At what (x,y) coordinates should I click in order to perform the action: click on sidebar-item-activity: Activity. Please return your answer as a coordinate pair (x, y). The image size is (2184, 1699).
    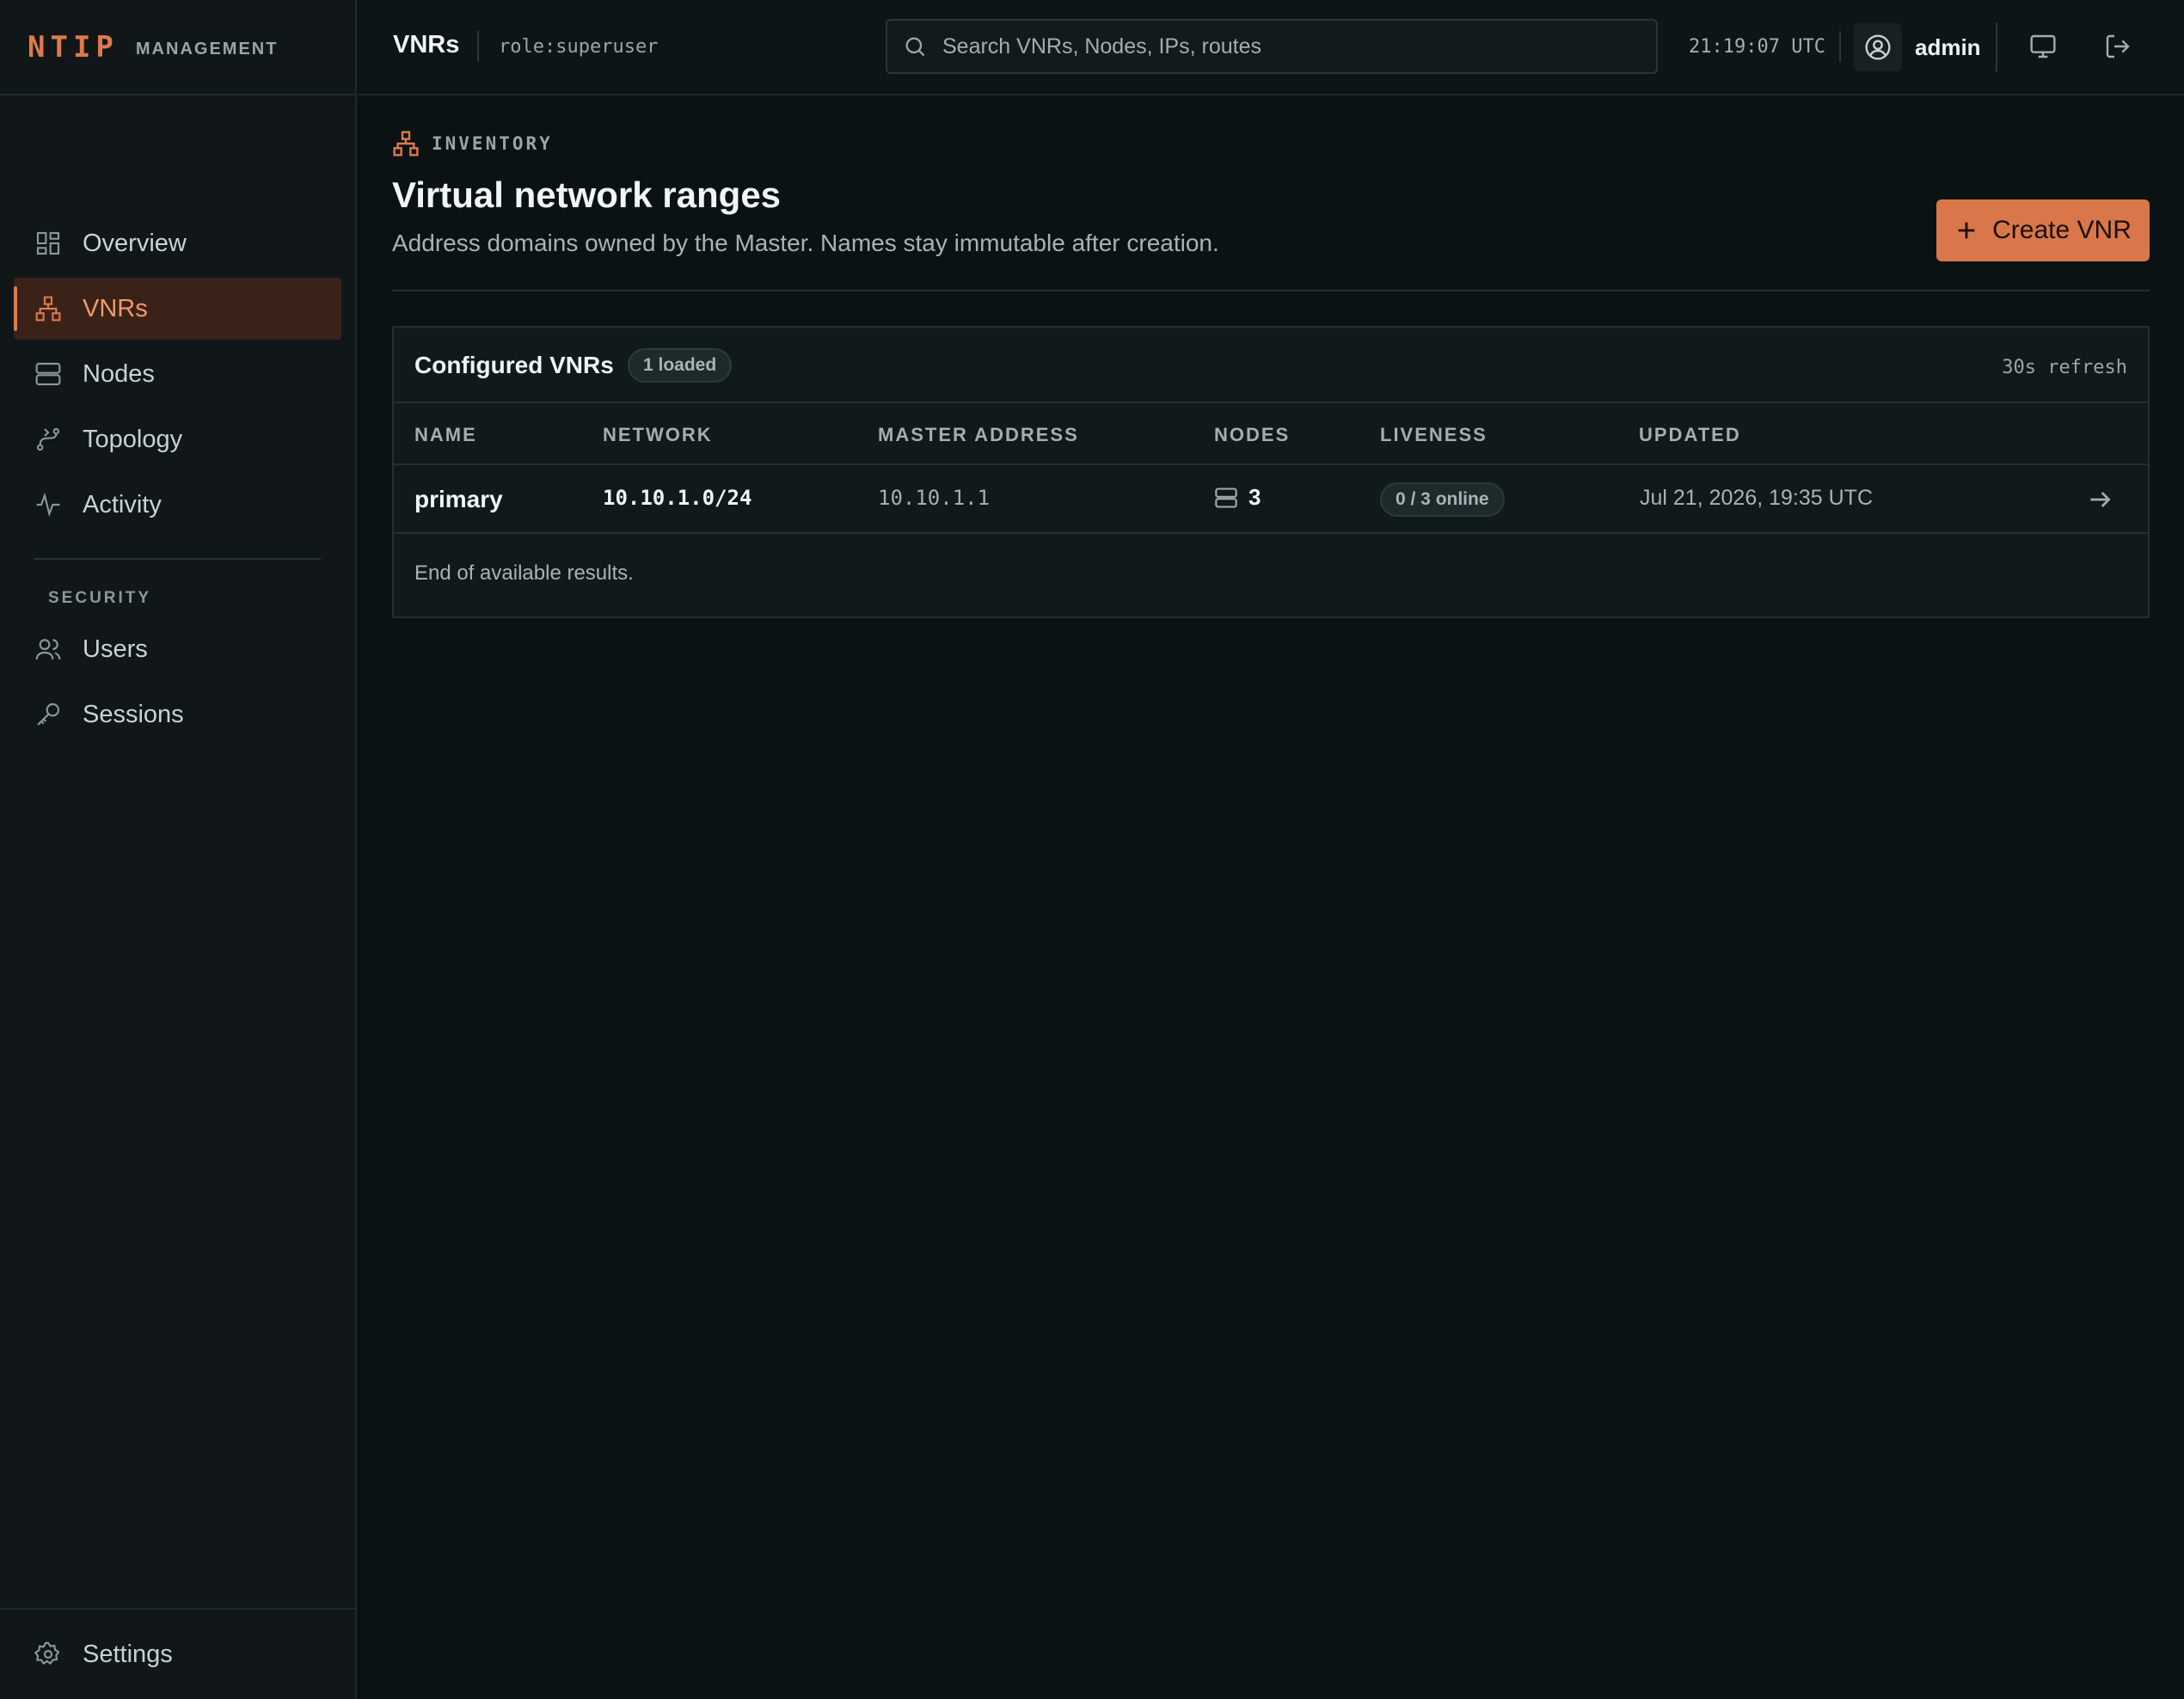
    Looking at the image, I should click on (177, 505).